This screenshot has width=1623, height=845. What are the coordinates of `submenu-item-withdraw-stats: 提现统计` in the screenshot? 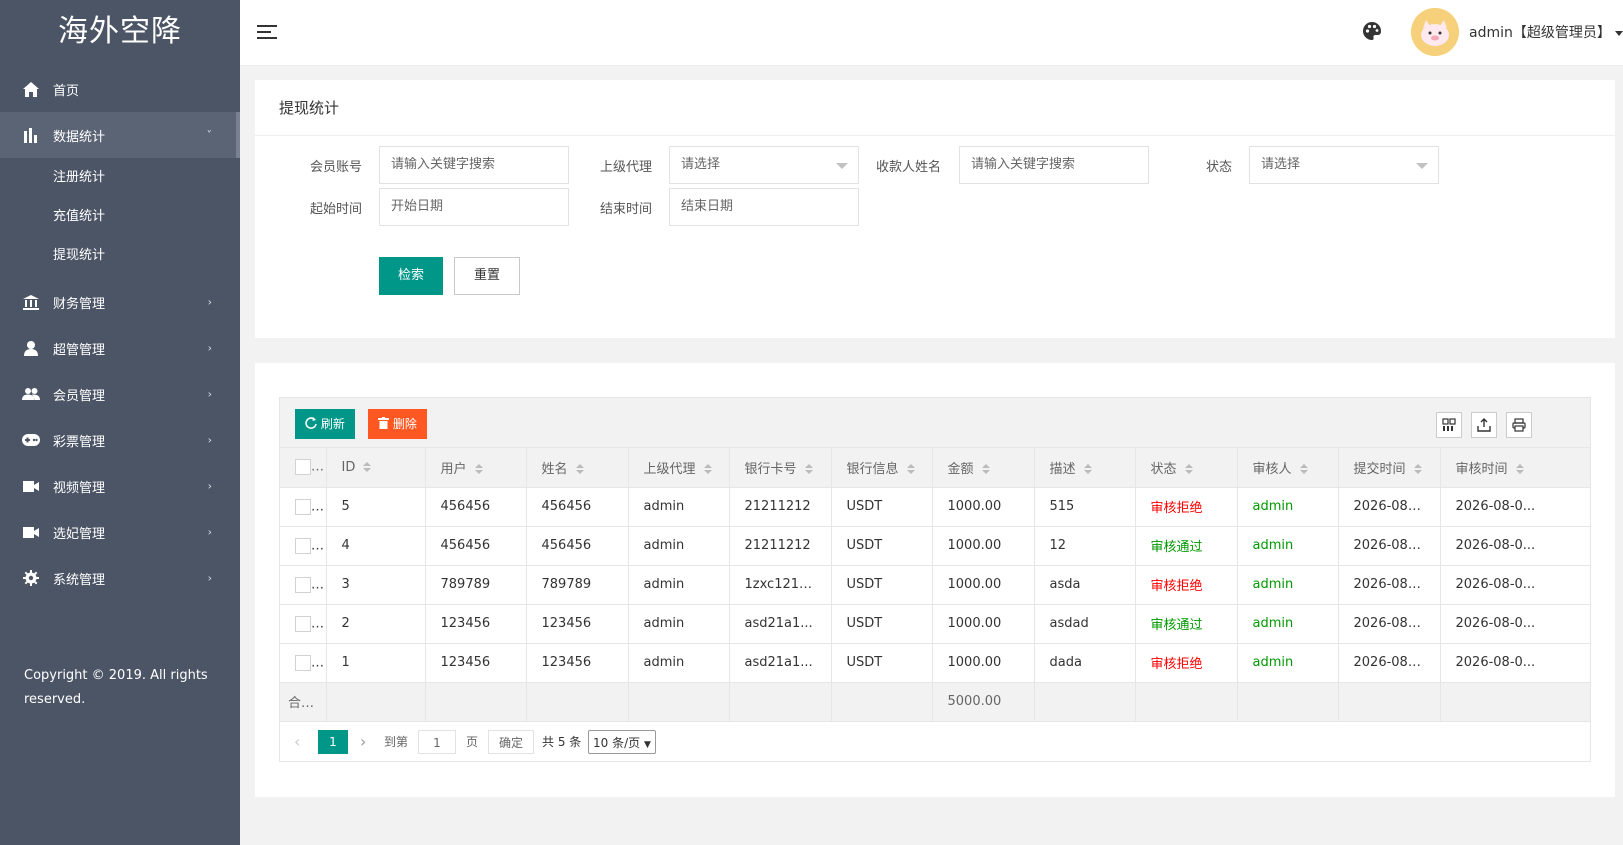 It's located at (120, 255).